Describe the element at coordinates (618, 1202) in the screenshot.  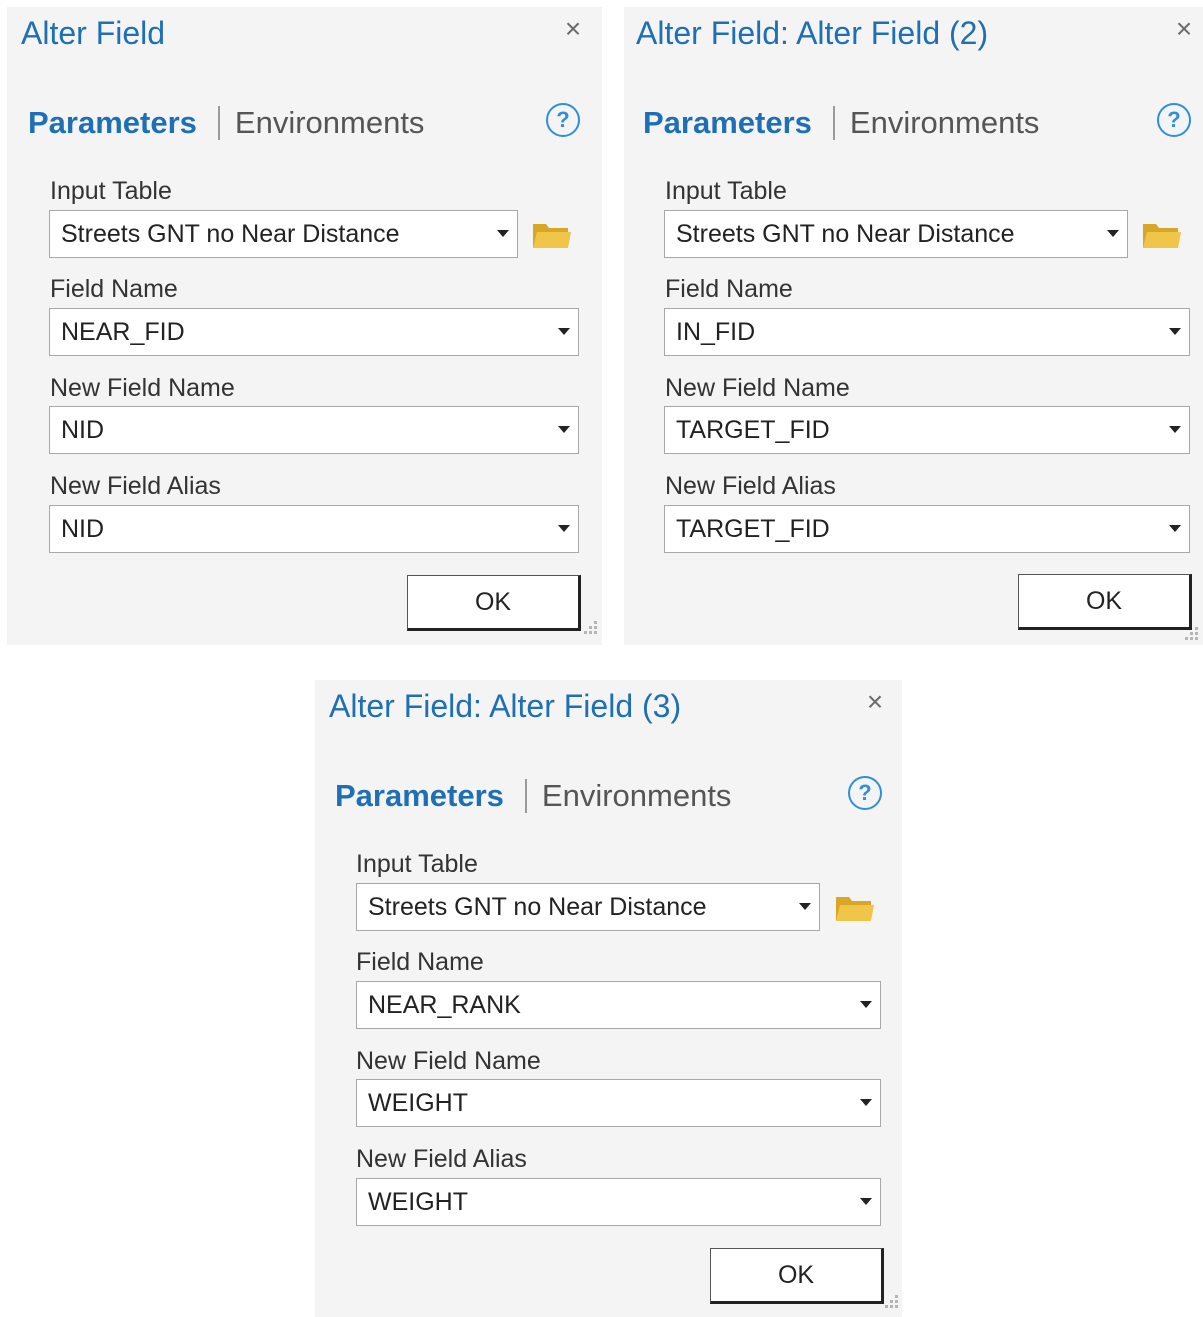
I see `new-field-alias-combo: WEIGHT` at that location.